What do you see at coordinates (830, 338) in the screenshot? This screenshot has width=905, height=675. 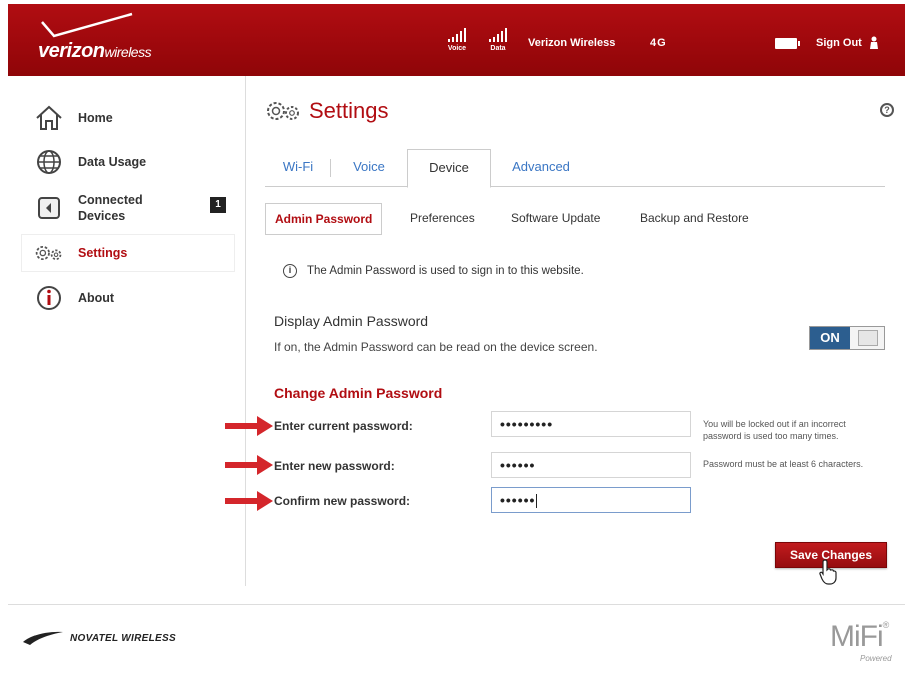 I see `toggle-on-label: ON` at bounding box center [830, 338].